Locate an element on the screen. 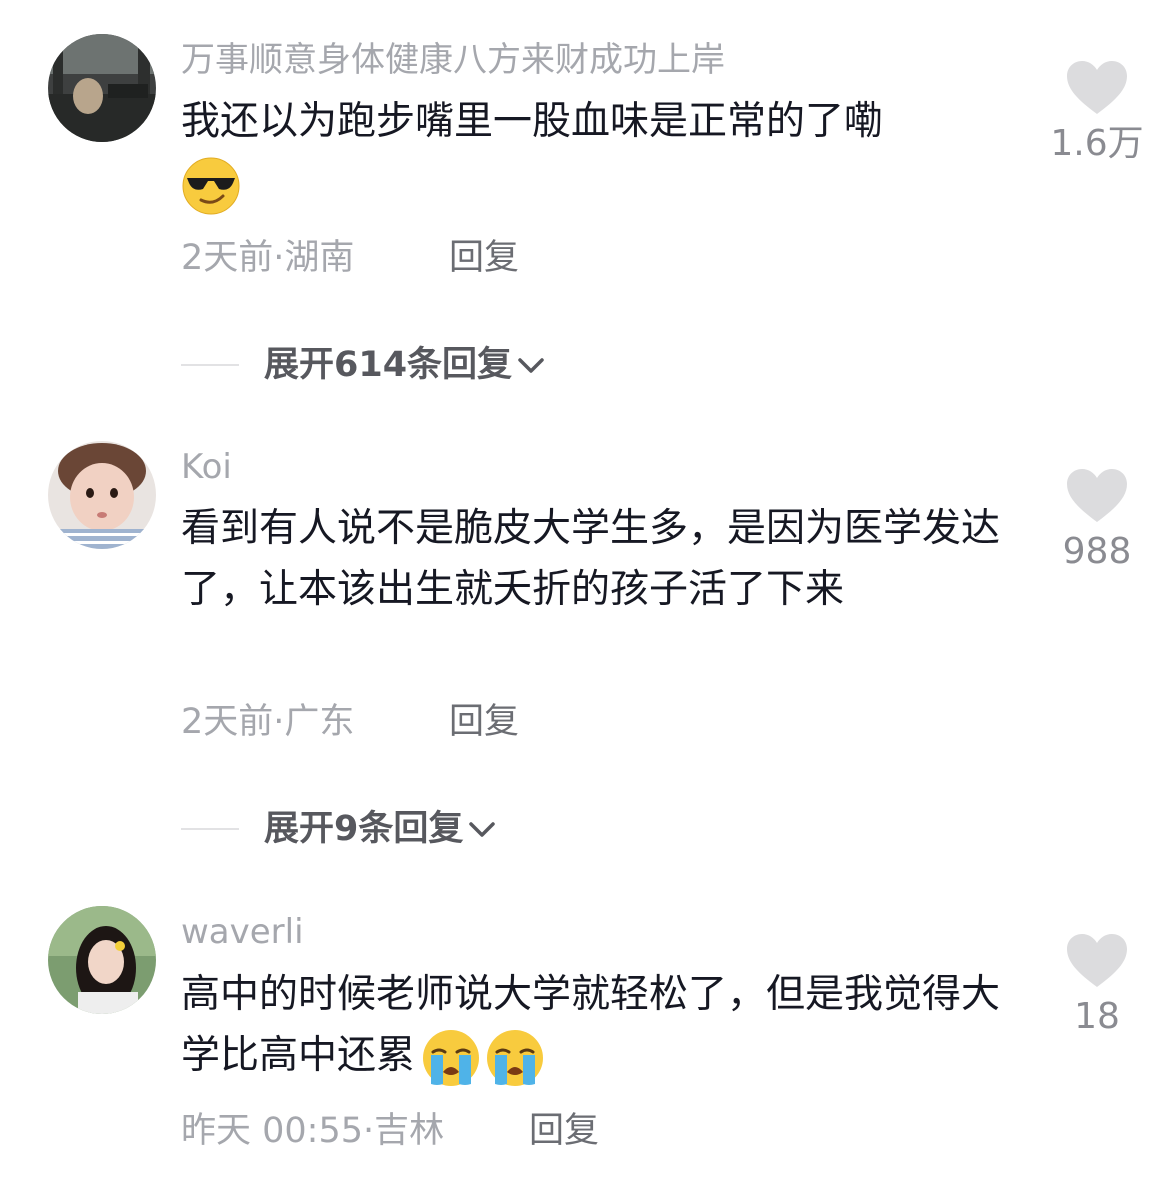 This screenshot has width=1170, height=1193. comment-text: 高中的时候老师说大学就轻松了，但是我觉得大学比高中还累 is located at coordinates (596, 1026).